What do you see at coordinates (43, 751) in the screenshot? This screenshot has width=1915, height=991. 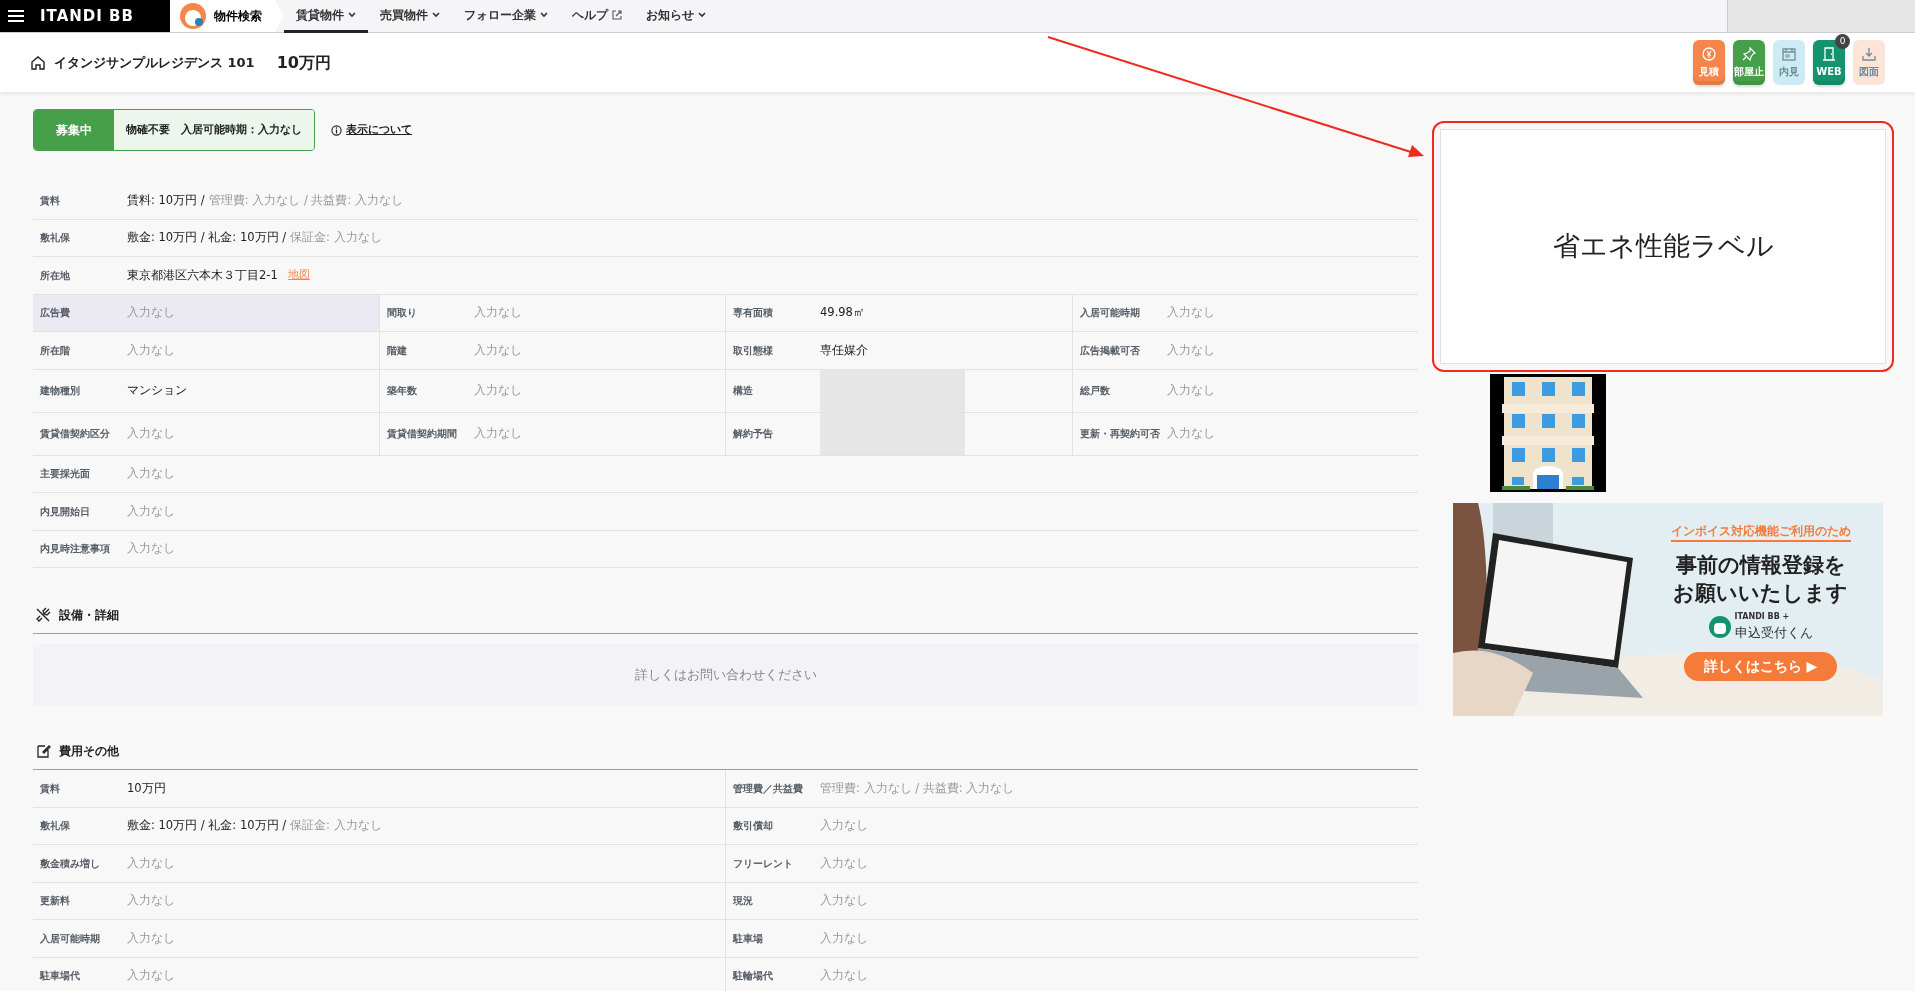 I see `note-icon` at bounding box center [43, 751].